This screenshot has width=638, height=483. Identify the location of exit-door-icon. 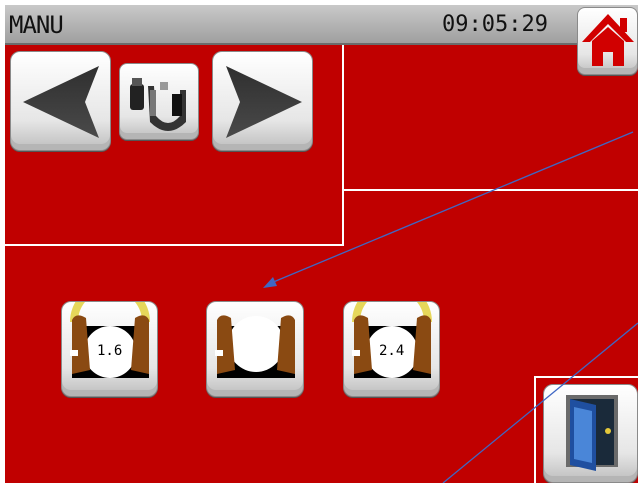
(592, 433).